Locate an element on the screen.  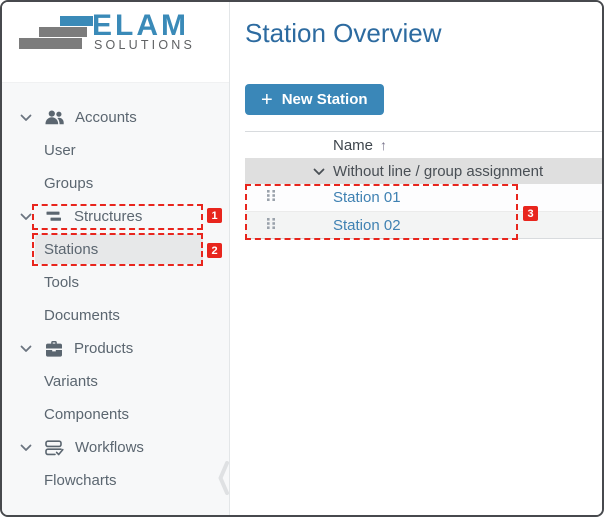
sidebar-item-flowcharts: Flowcharts is located at coordinates (115, 480).